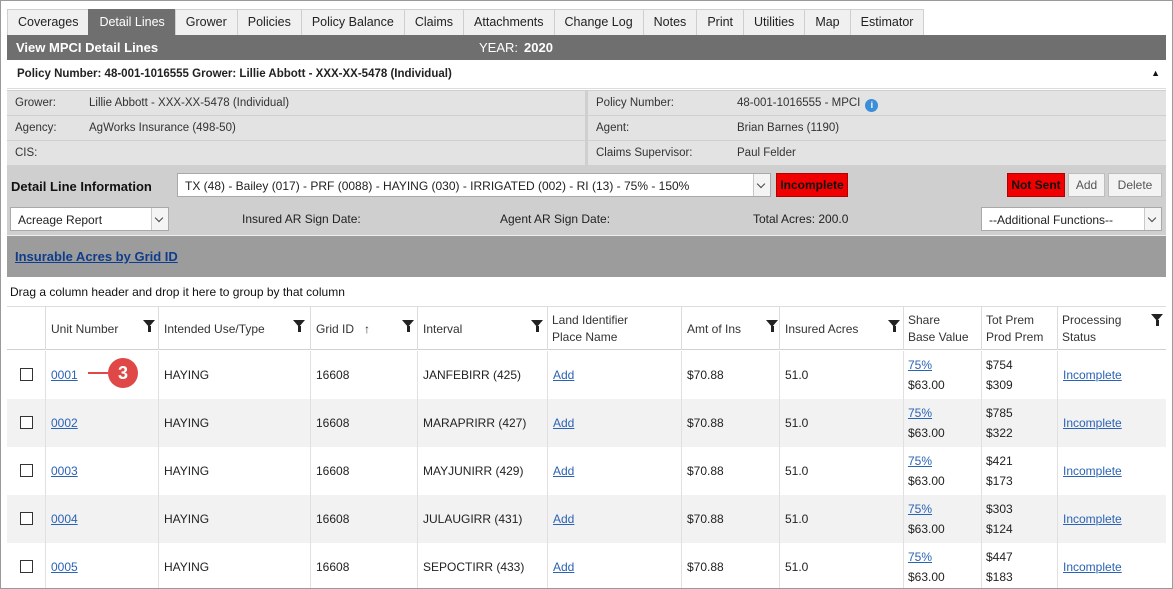 This screenshot has height=589, width=1173. What do you see at coordinates (999, 385) in the screenshot?
I see `producer-premium-value: $309` at bounding box center [999, 385].